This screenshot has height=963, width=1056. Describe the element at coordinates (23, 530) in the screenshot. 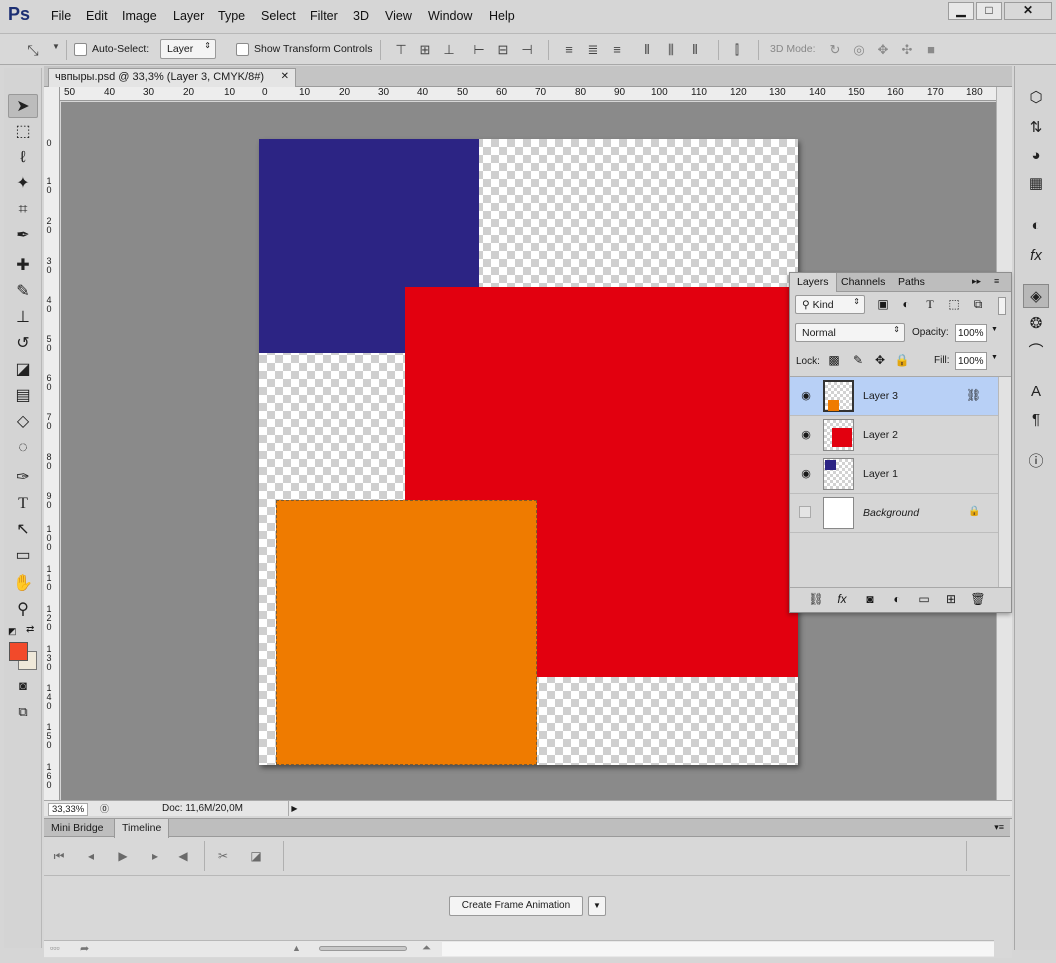

I see `path-selection-tool-icon: ↖` at that location.